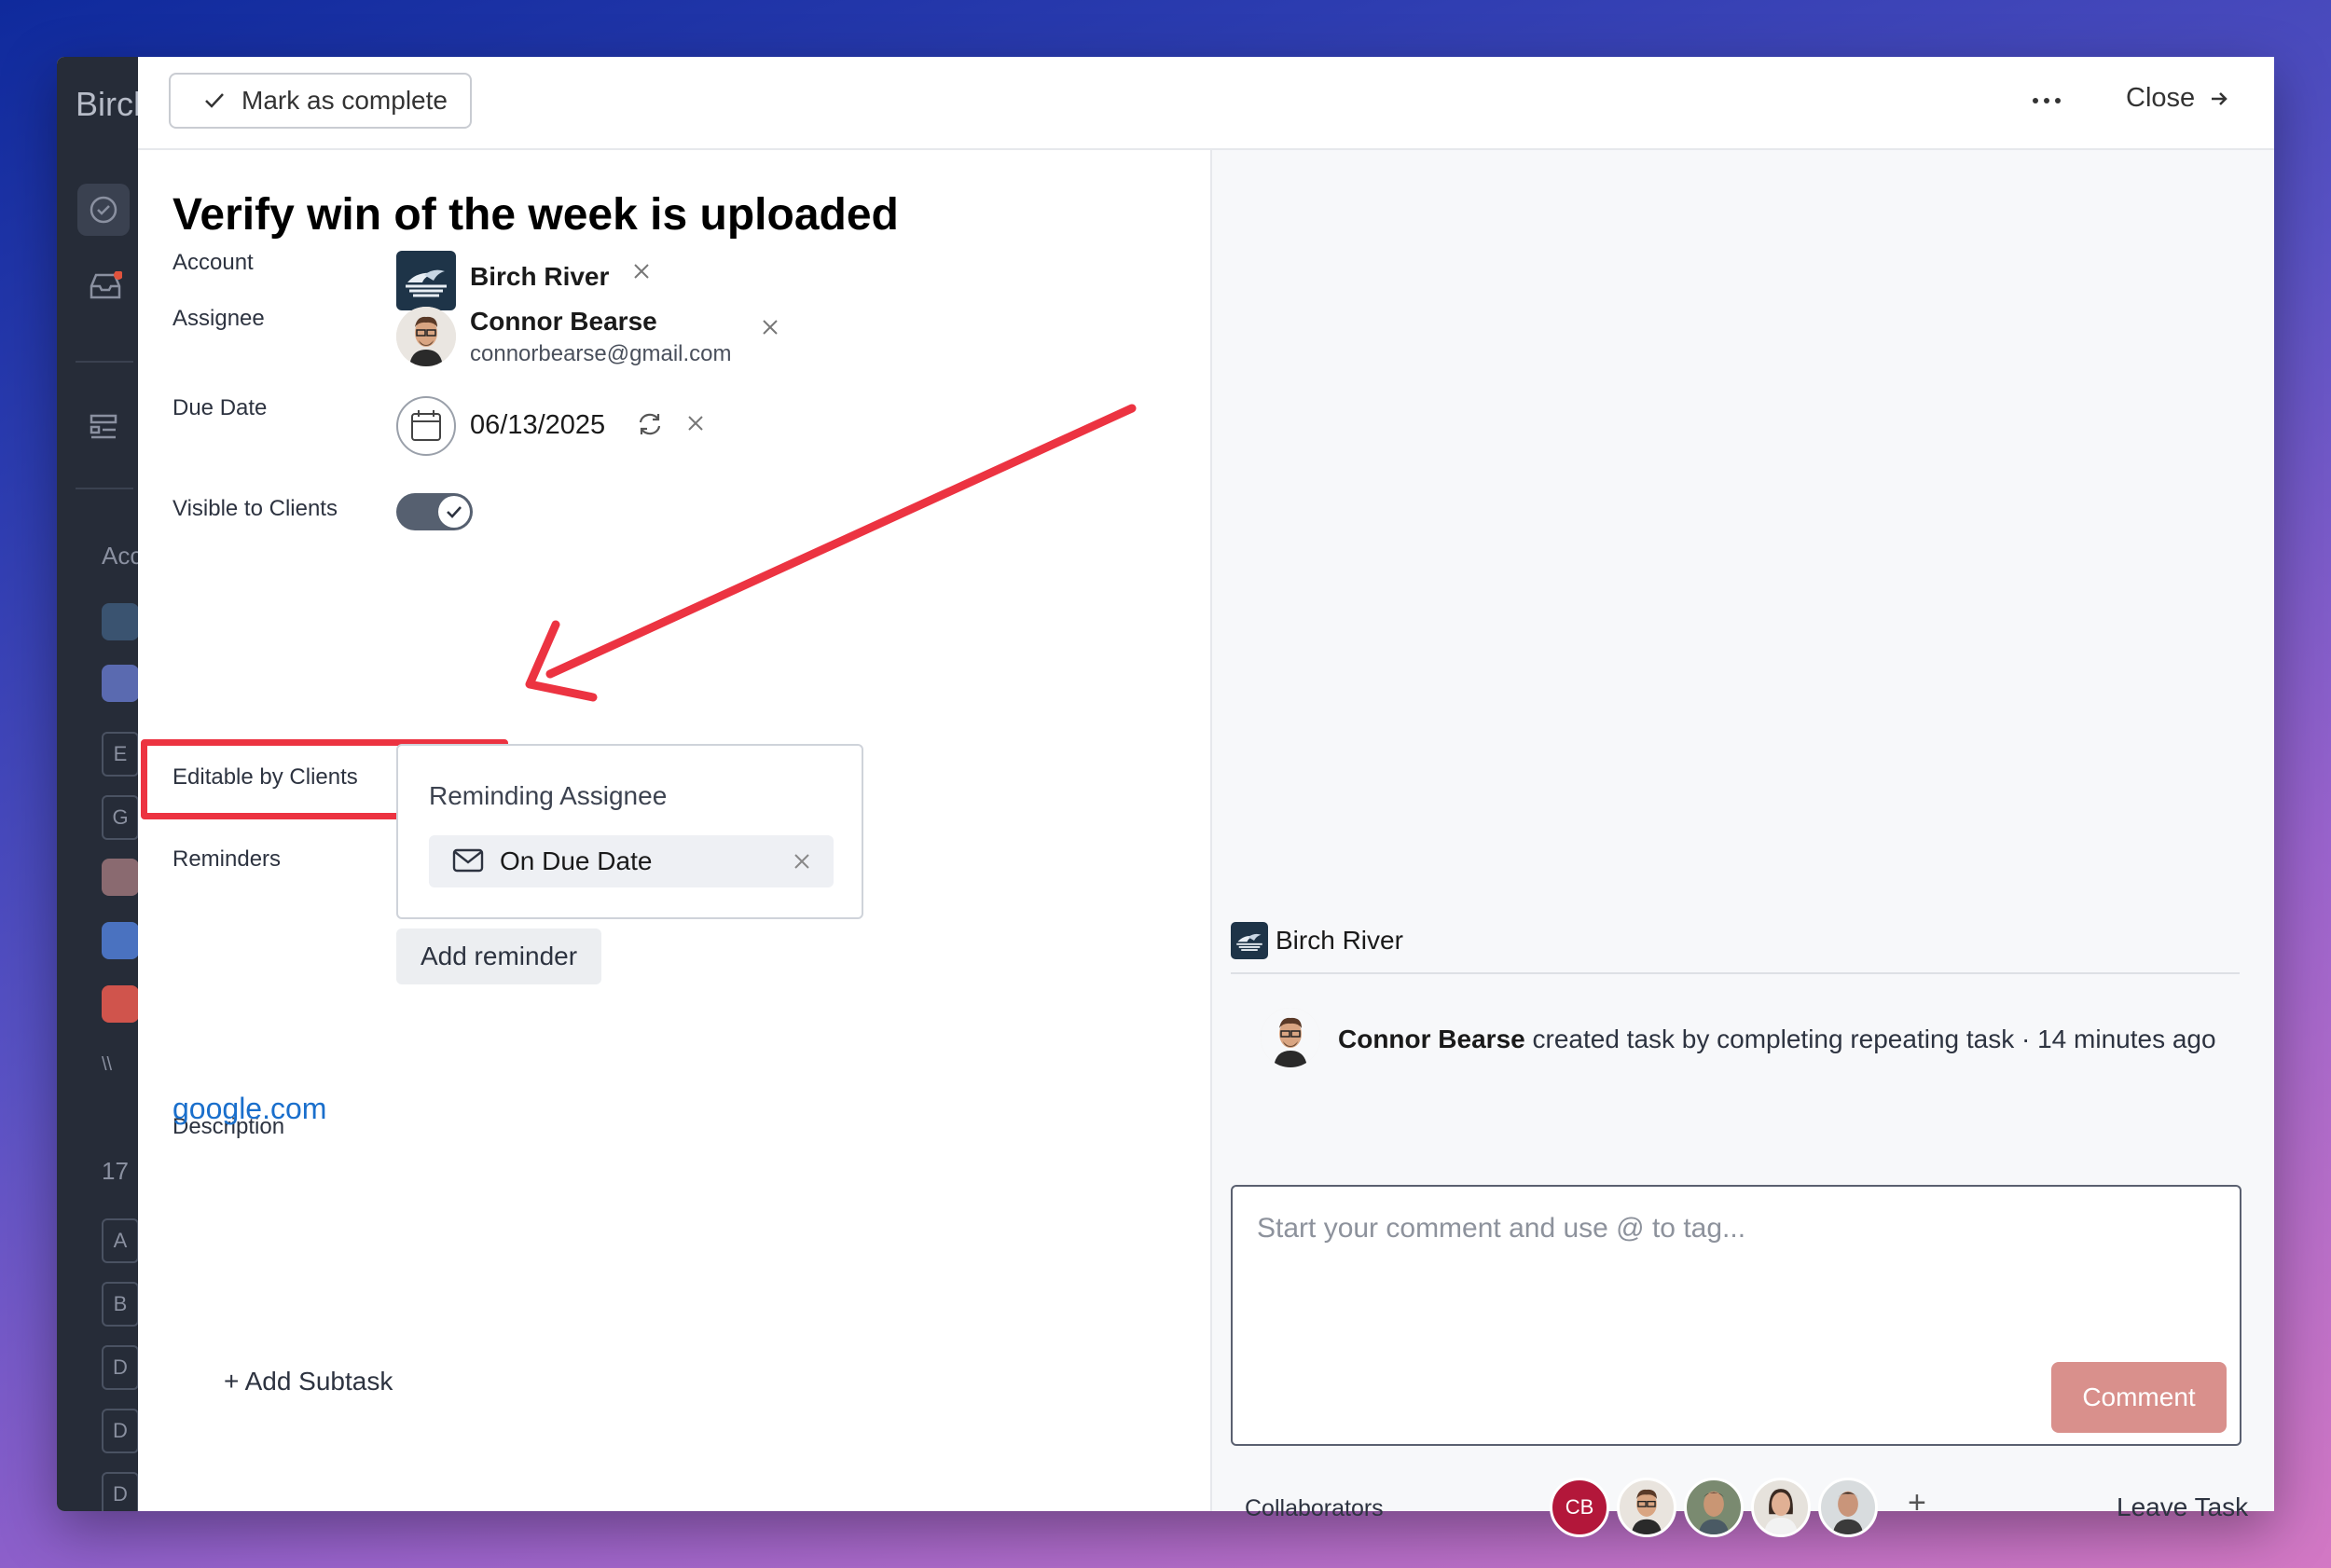 The width and height of the screenshot is (2331, 1568). What do you see at coordinates (218, 318) in the screenshot?
I see `assignee-label: Assignee` at bounding box center [218, 318].